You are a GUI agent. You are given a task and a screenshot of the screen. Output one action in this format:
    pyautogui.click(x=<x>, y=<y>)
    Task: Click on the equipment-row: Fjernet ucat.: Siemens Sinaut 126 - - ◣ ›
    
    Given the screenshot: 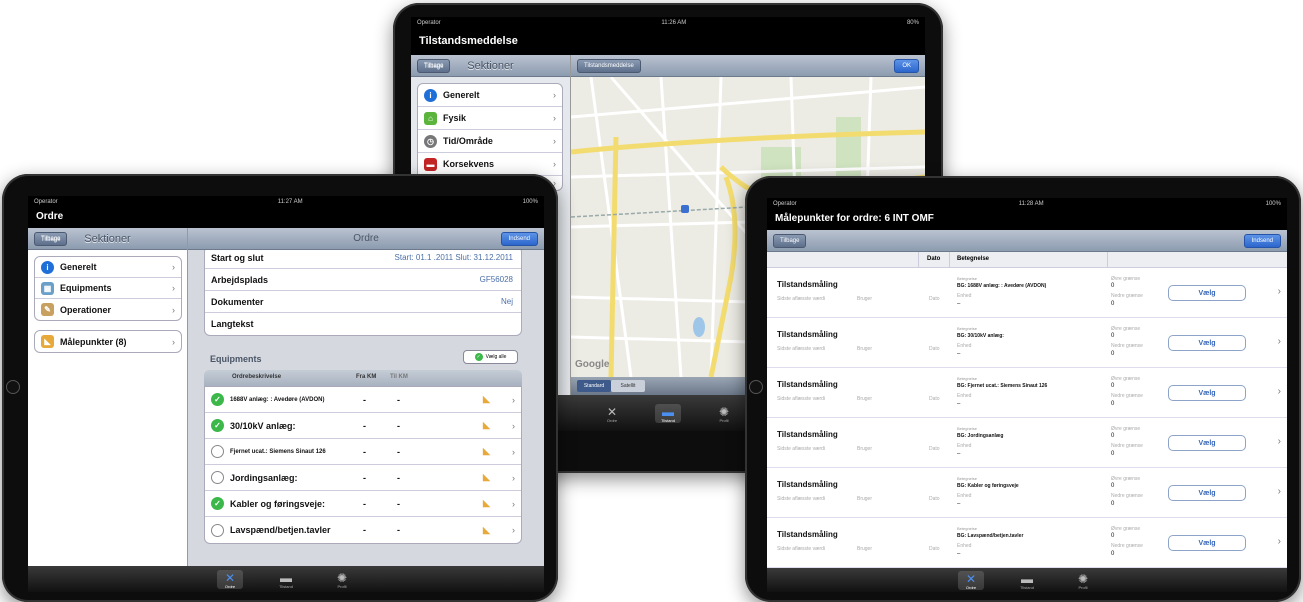 What is the action you would take?
    pyautogui.click(x=363, y=452)
    